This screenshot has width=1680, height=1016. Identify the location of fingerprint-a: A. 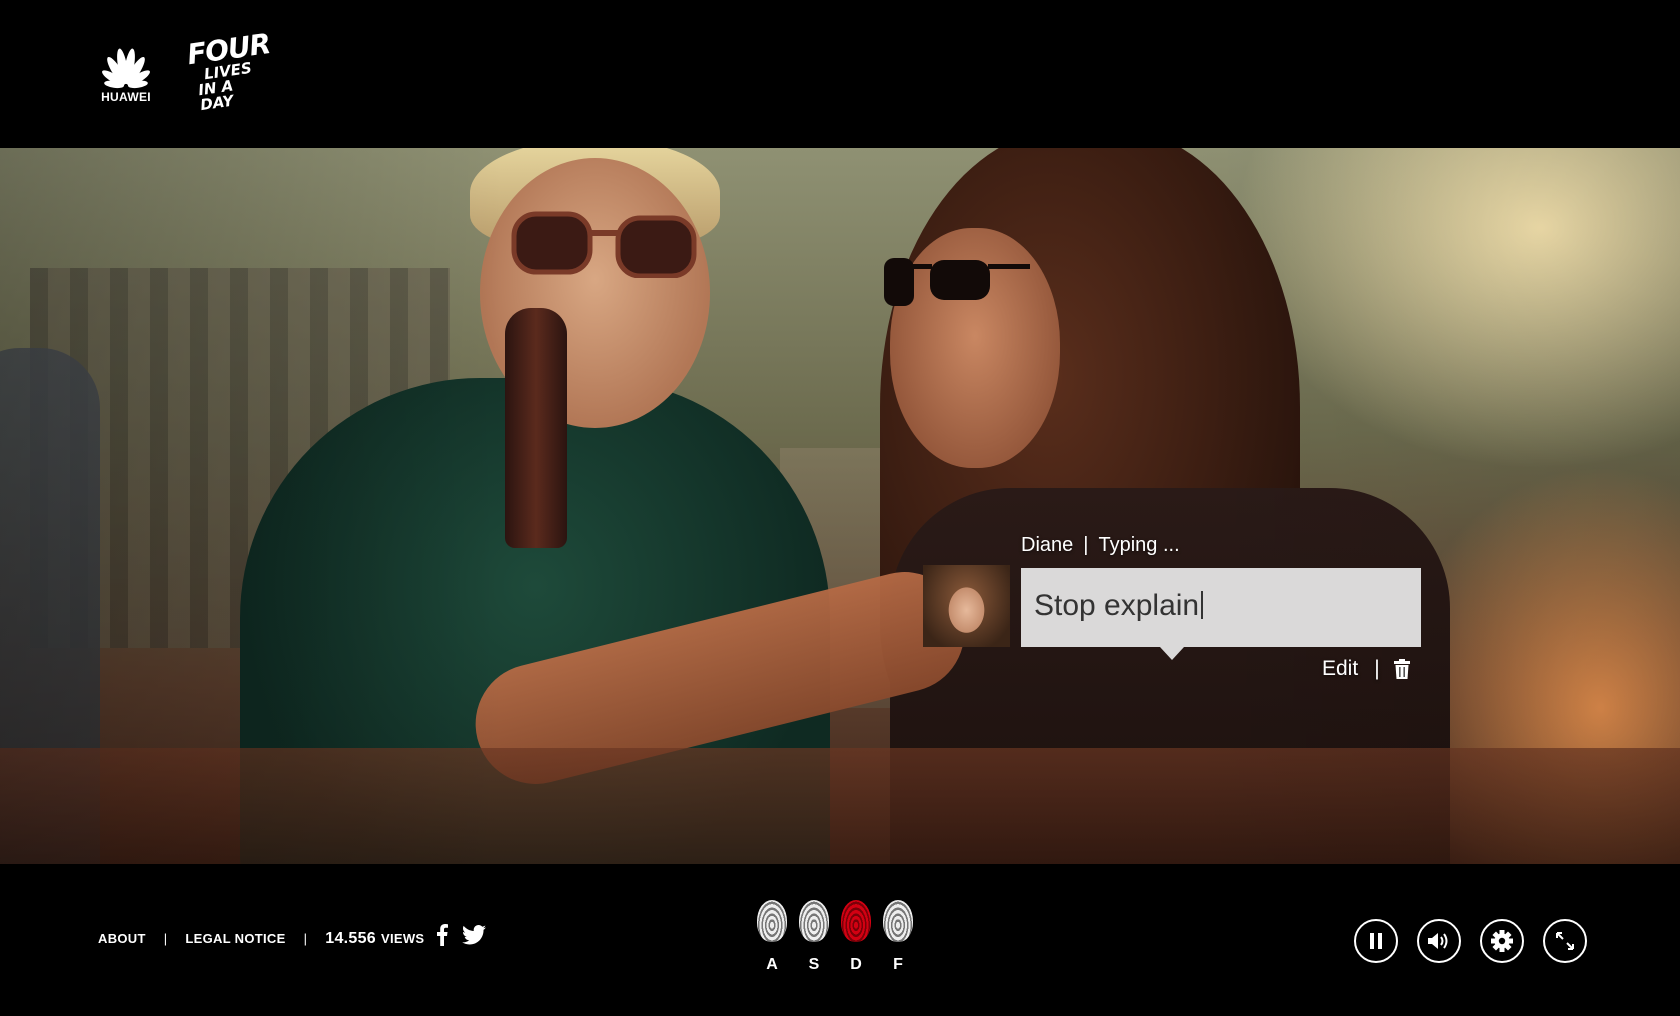
(772, 937).